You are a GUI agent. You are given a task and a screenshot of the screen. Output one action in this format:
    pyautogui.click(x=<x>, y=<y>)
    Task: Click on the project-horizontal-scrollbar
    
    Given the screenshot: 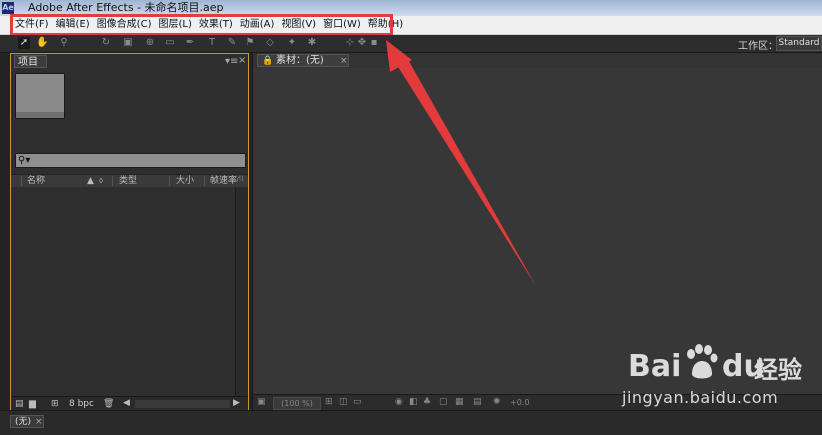 What is the action you would take?
    pyautogui.click(x=182, y=404)
    